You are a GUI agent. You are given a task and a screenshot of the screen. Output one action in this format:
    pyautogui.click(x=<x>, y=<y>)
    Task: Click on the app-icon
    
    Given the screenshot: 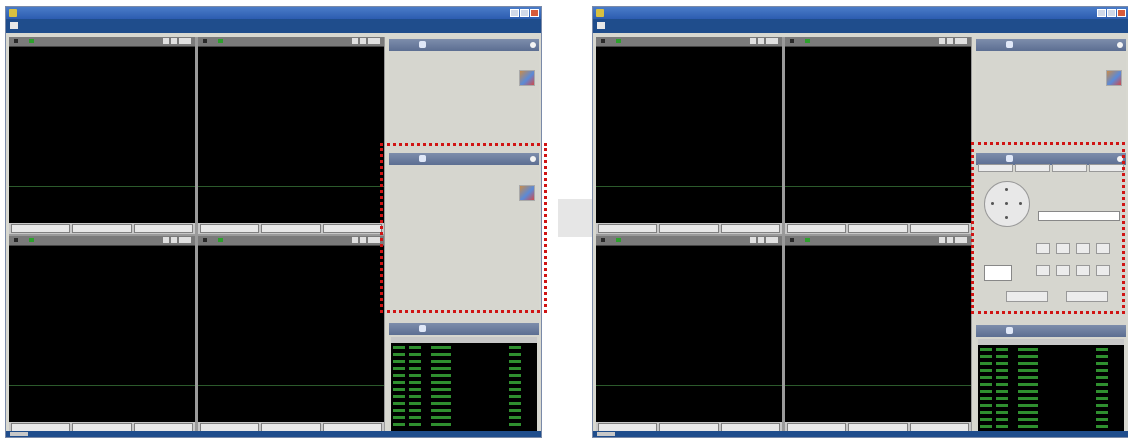 What is the action you would take?
    pyautogui.click(x=600, y=13)
    